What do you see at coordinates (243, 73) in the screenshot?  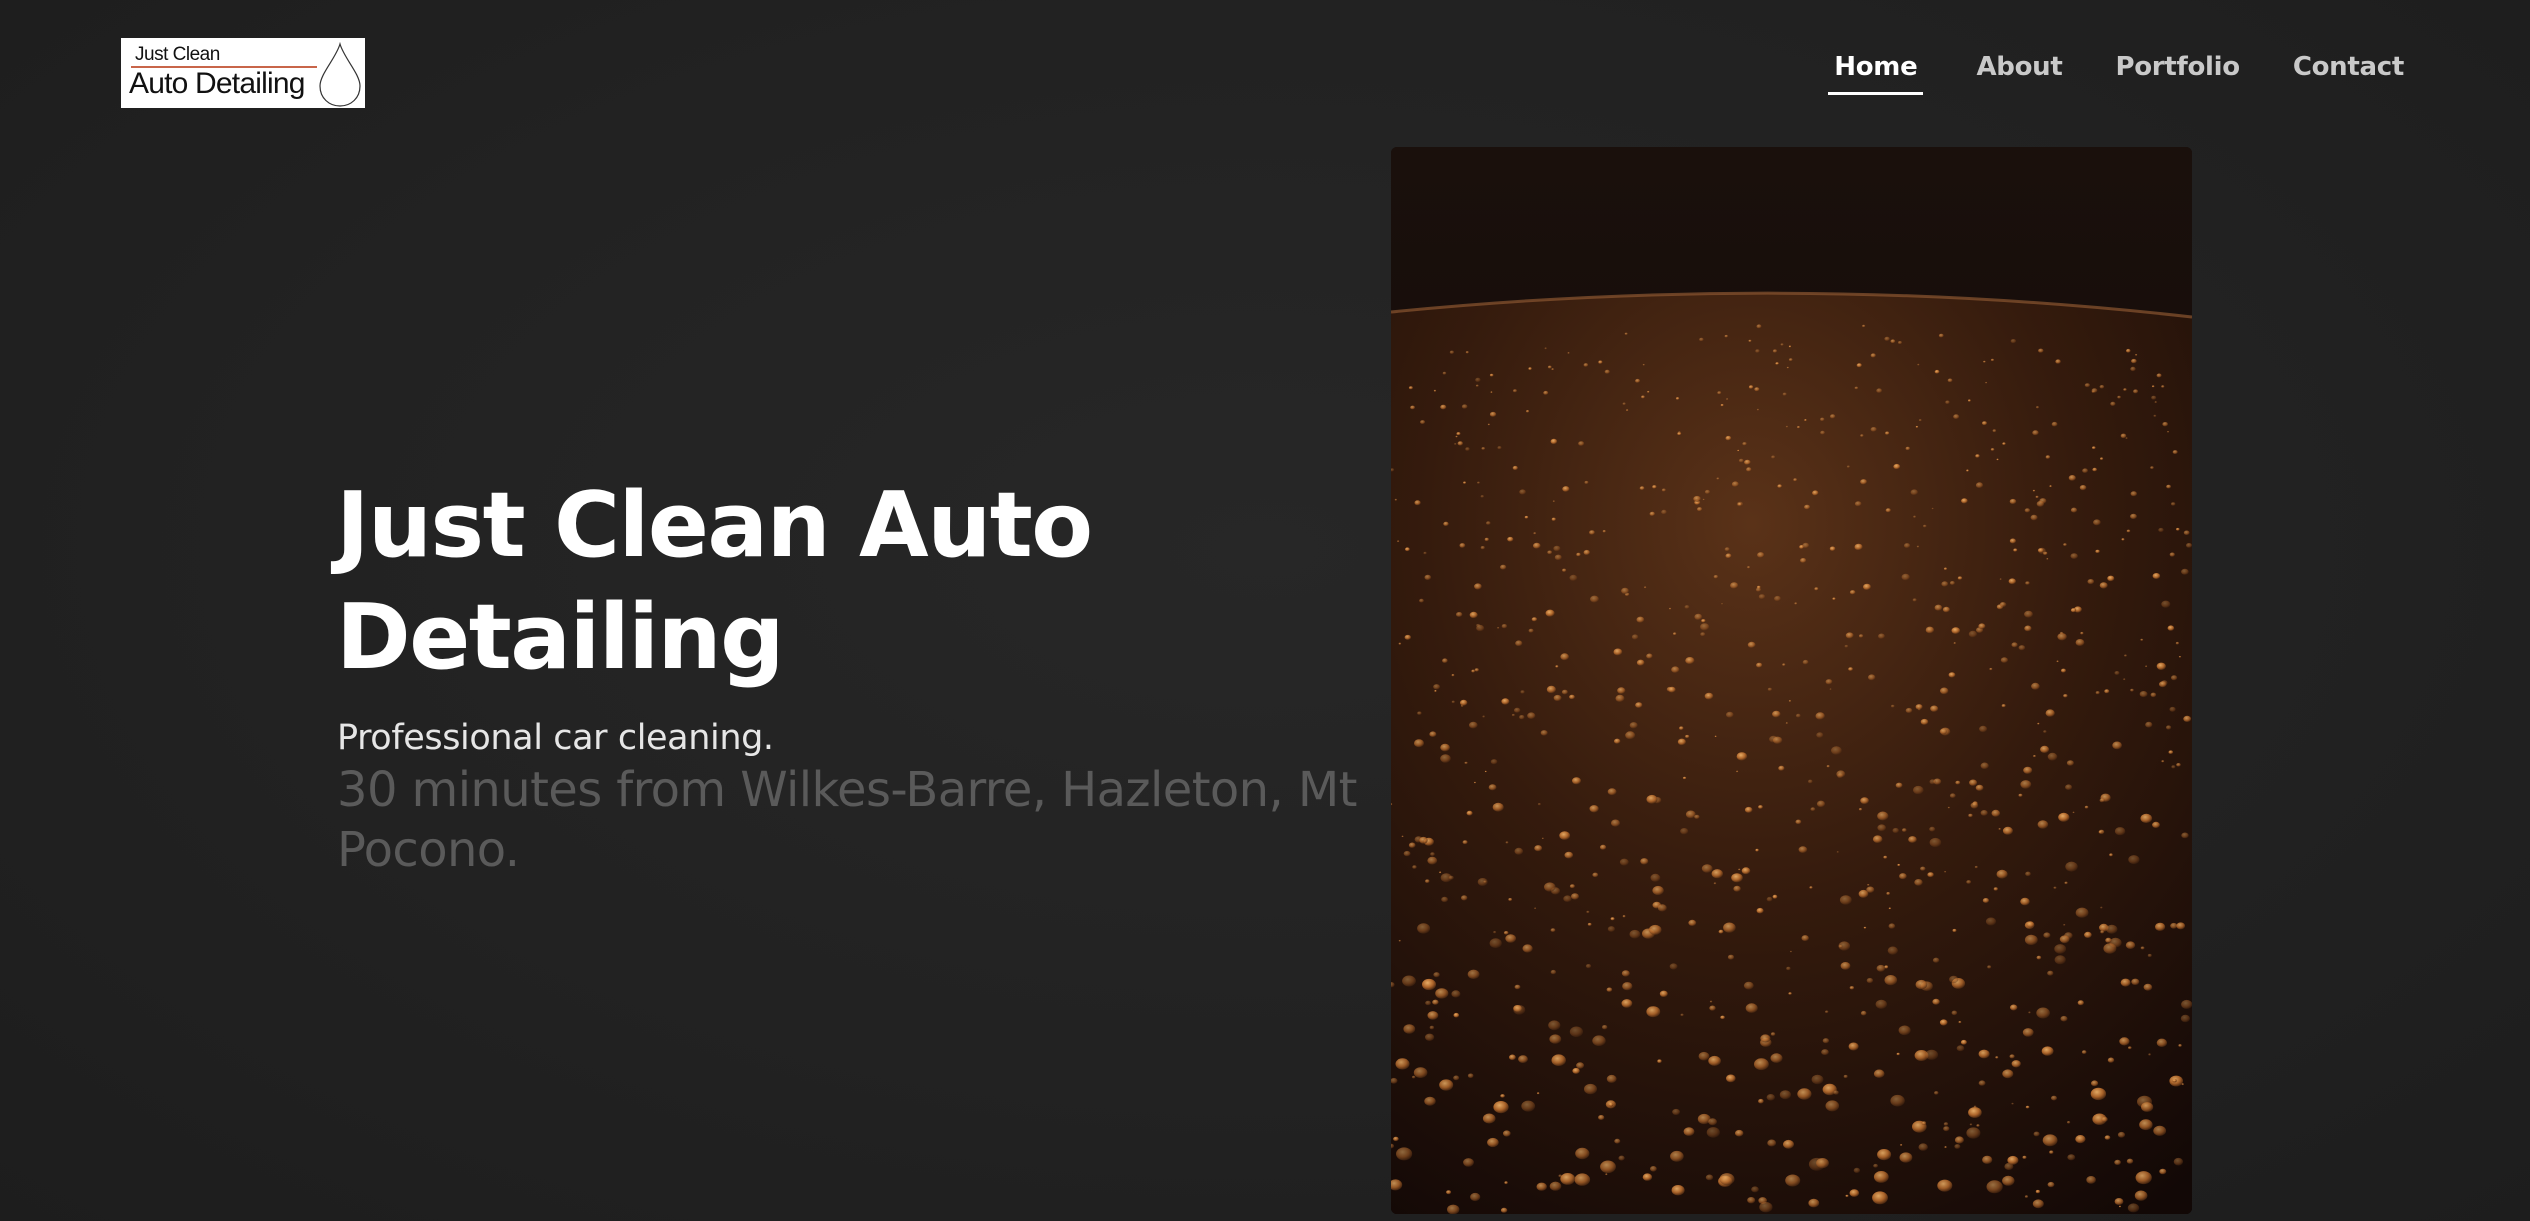 I see `site-logo: Just Clean Auto Detailing` at bounding box center [243, 73].